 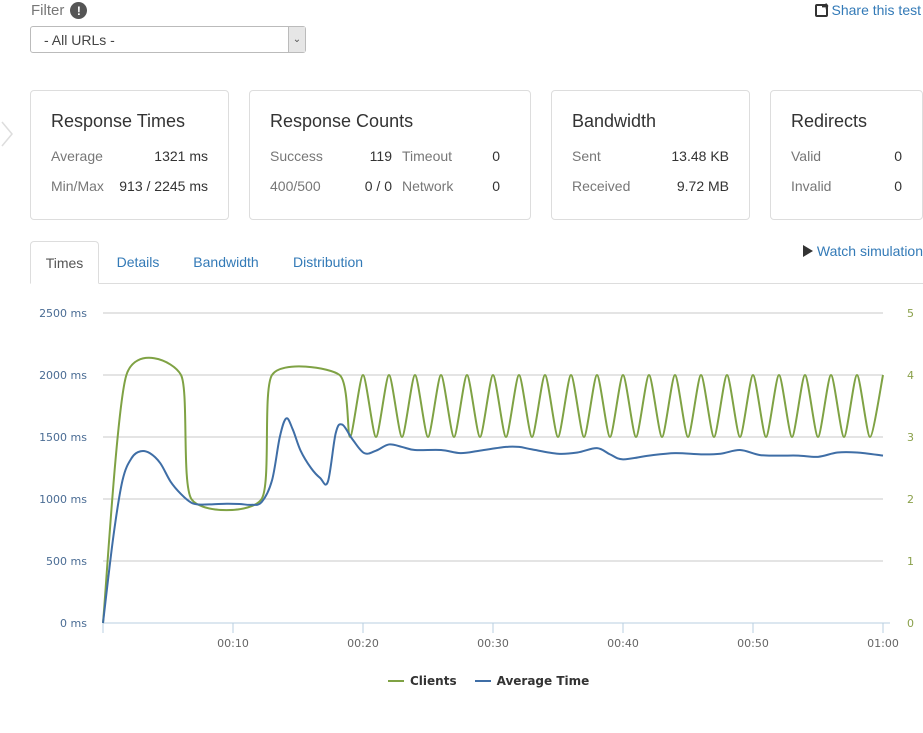 What do you see at coordinates (910, 375) in the screenshot?
I see `y-right-tick-label: 4` at bounding box center [910, 375].